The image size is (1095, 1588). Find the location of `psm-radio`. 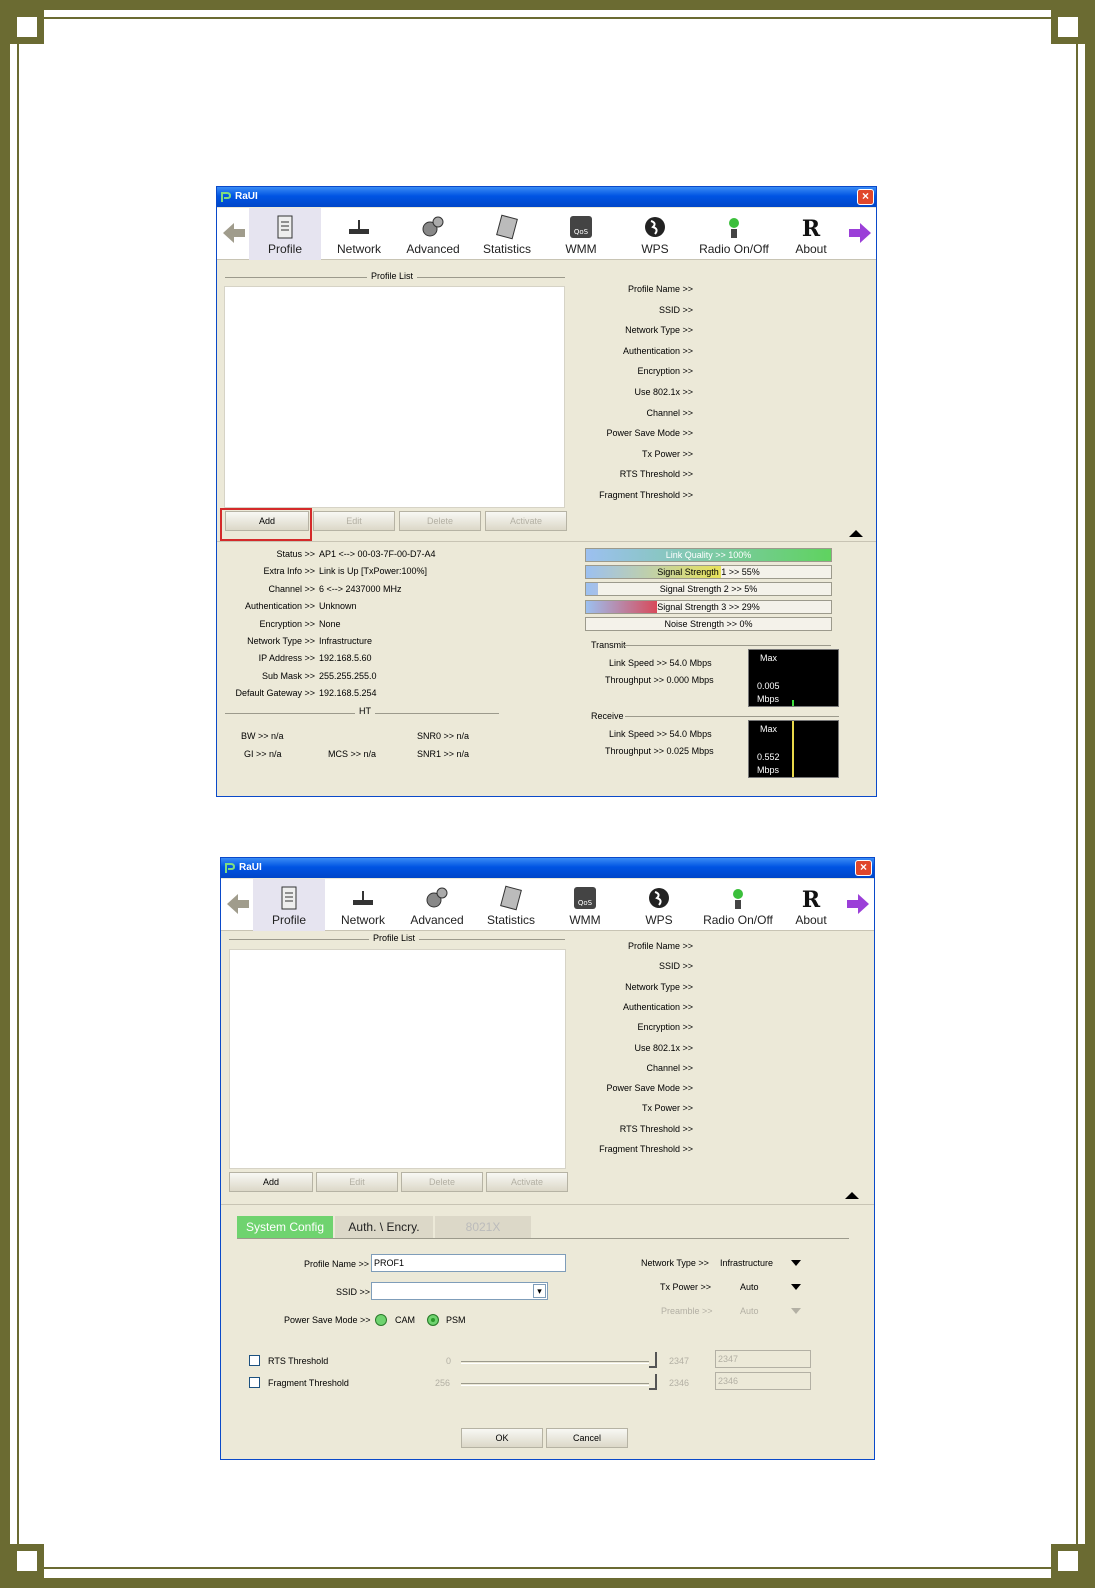

psm-radio is located at coordinates (433, 1320).